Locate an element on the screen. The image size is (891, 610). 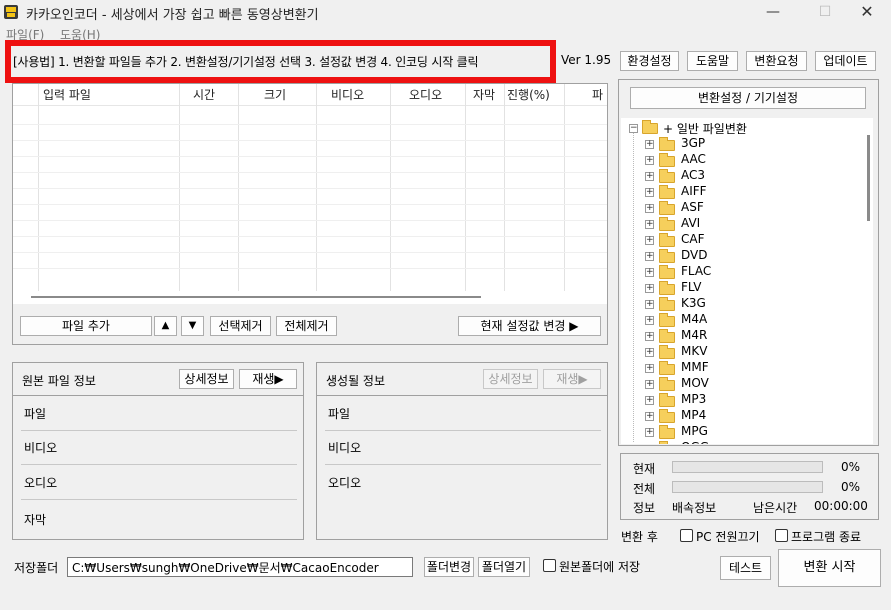
program-exit-label: 프로그램 종료 is located at coordinates (826, 536).